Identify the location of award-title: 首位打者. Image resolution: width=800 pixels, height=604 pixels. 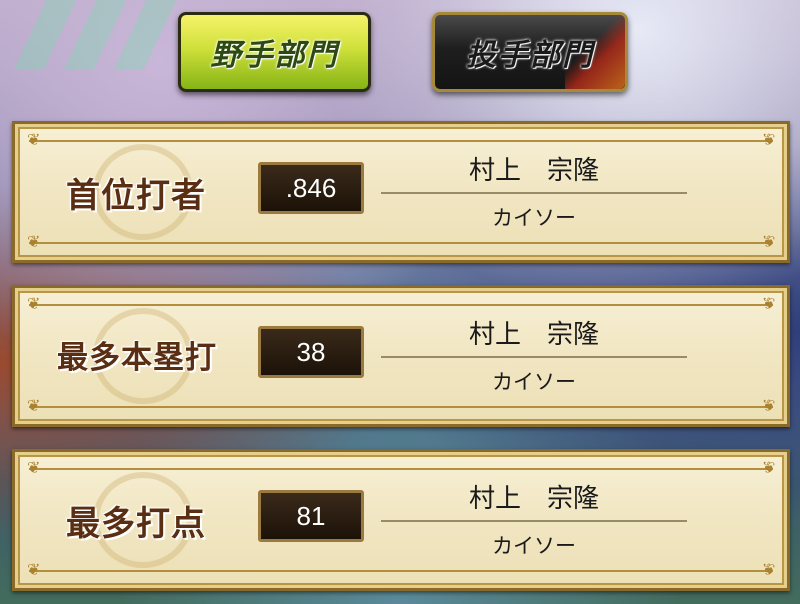
(136, 196).